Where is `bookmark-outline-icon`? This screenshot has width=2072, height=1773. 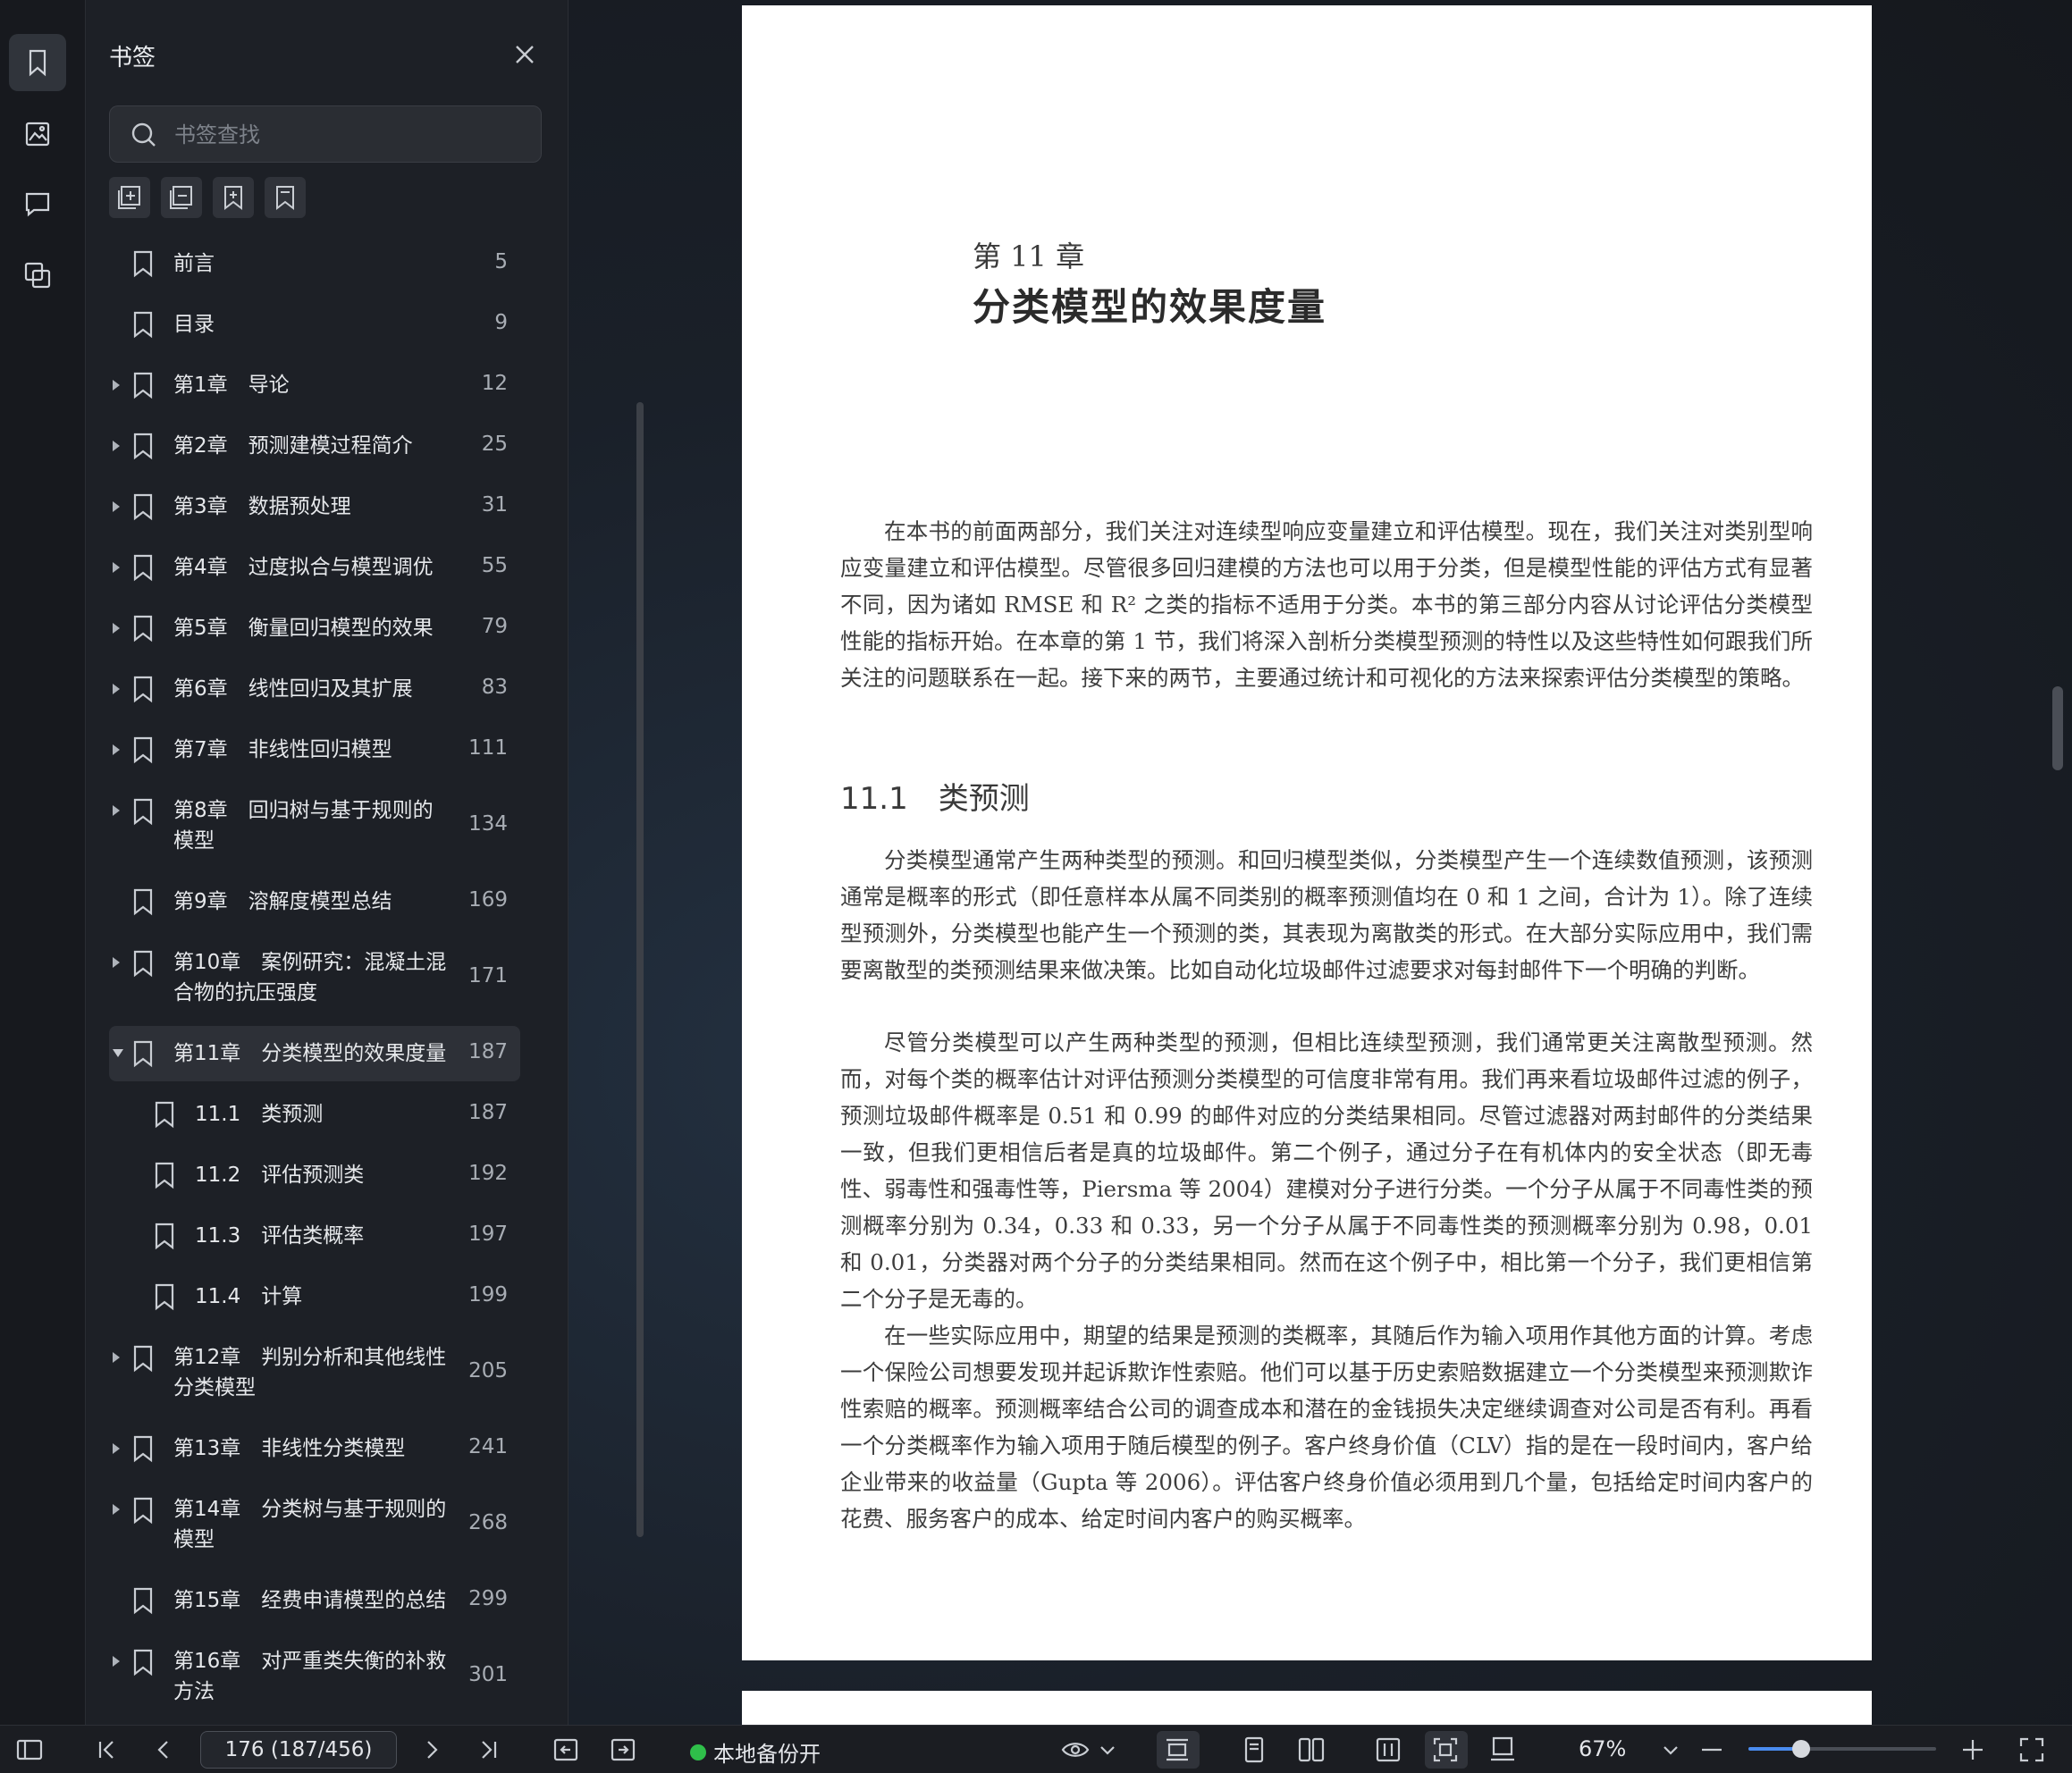 bookmark-outline-icon is located at coordinates (285, 199).